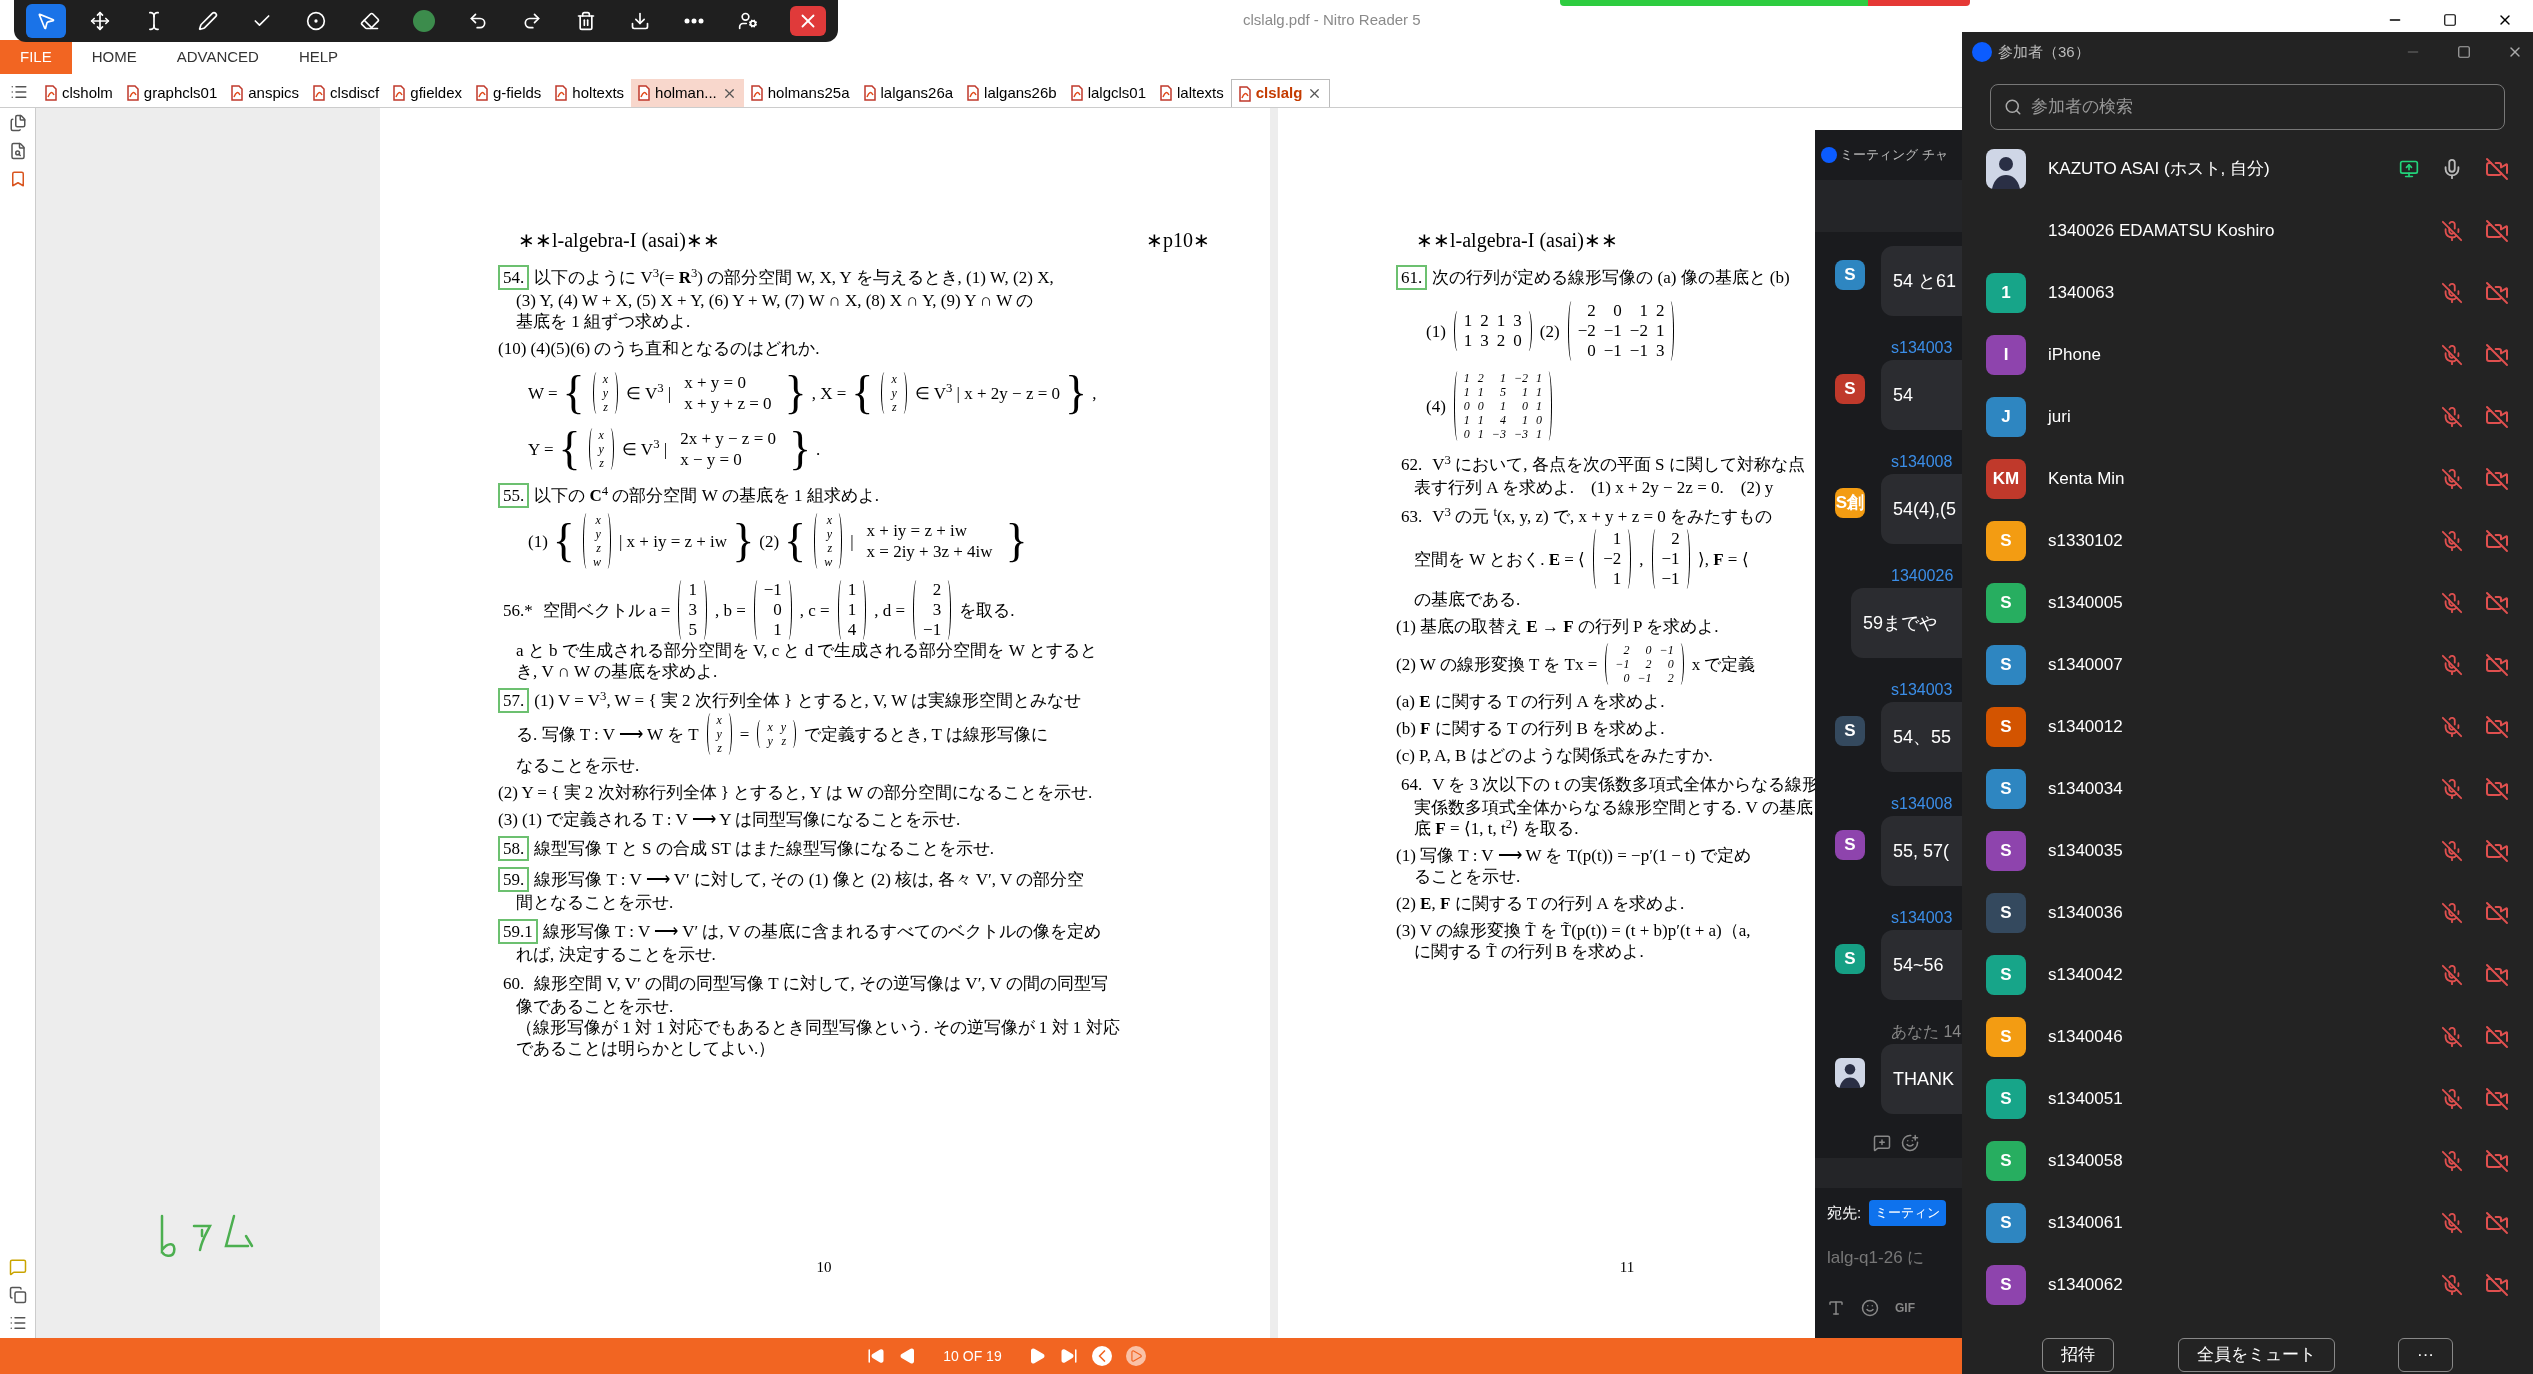 The image size is (2533, 1374). Describe the element at coordinates (2247, 603) in the screenshot. I see `participant-row: S s1340005` at that location.